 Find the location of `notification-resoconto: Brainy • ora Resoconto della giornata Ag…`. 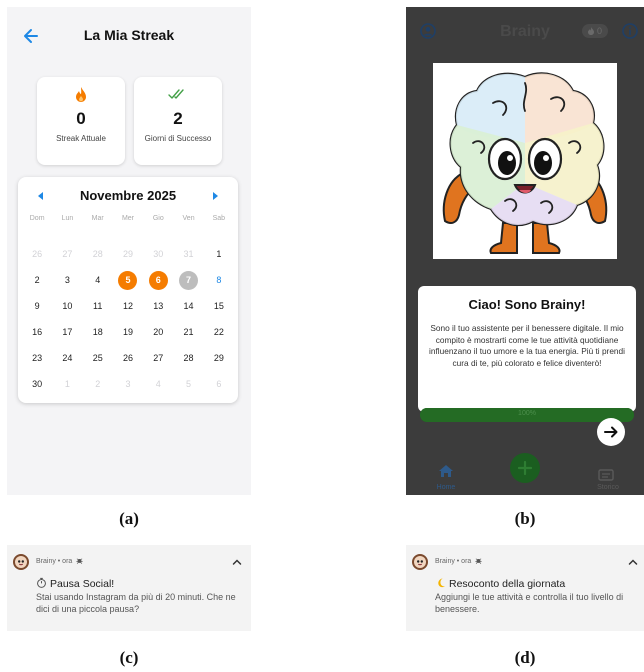

notification-resoconto: Brainy • ora Resoconto della giornata Ag… is located at coordinates (525, 588).